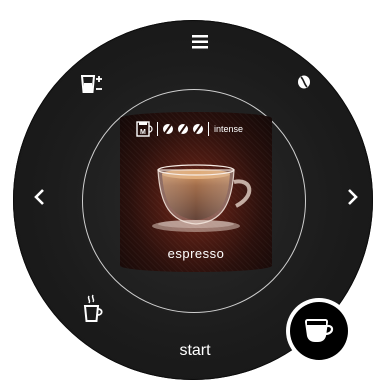  I want to click on mug-size-icon: M, so click(144, 129).